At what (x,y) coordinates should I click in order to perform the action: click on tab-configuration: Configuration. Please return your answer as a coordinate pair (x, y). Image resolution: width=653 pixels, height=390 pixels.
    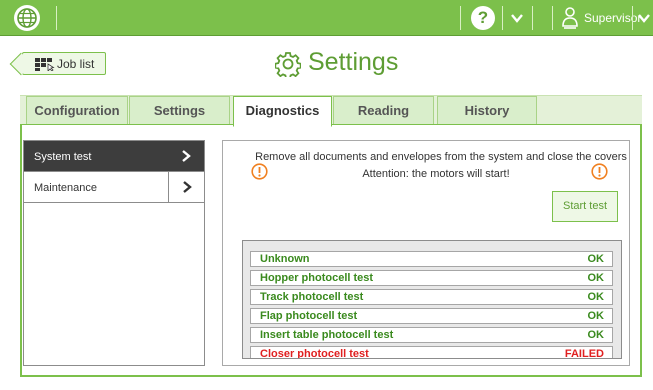
    Looking at the image, I should click on (77, 110).